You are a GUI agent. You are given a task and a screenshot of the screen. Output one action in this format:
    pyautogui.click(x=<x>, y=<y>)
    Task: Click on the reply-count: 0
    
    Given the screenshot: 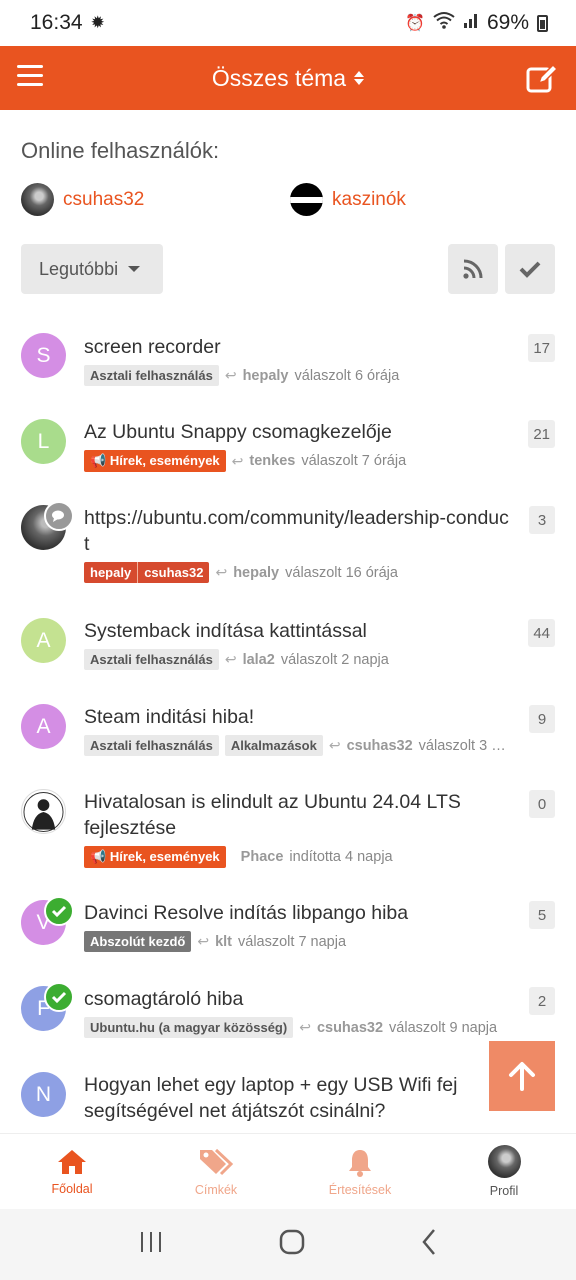 What is the action you would take?
    pyautogui.click(x=542, y=804)
    